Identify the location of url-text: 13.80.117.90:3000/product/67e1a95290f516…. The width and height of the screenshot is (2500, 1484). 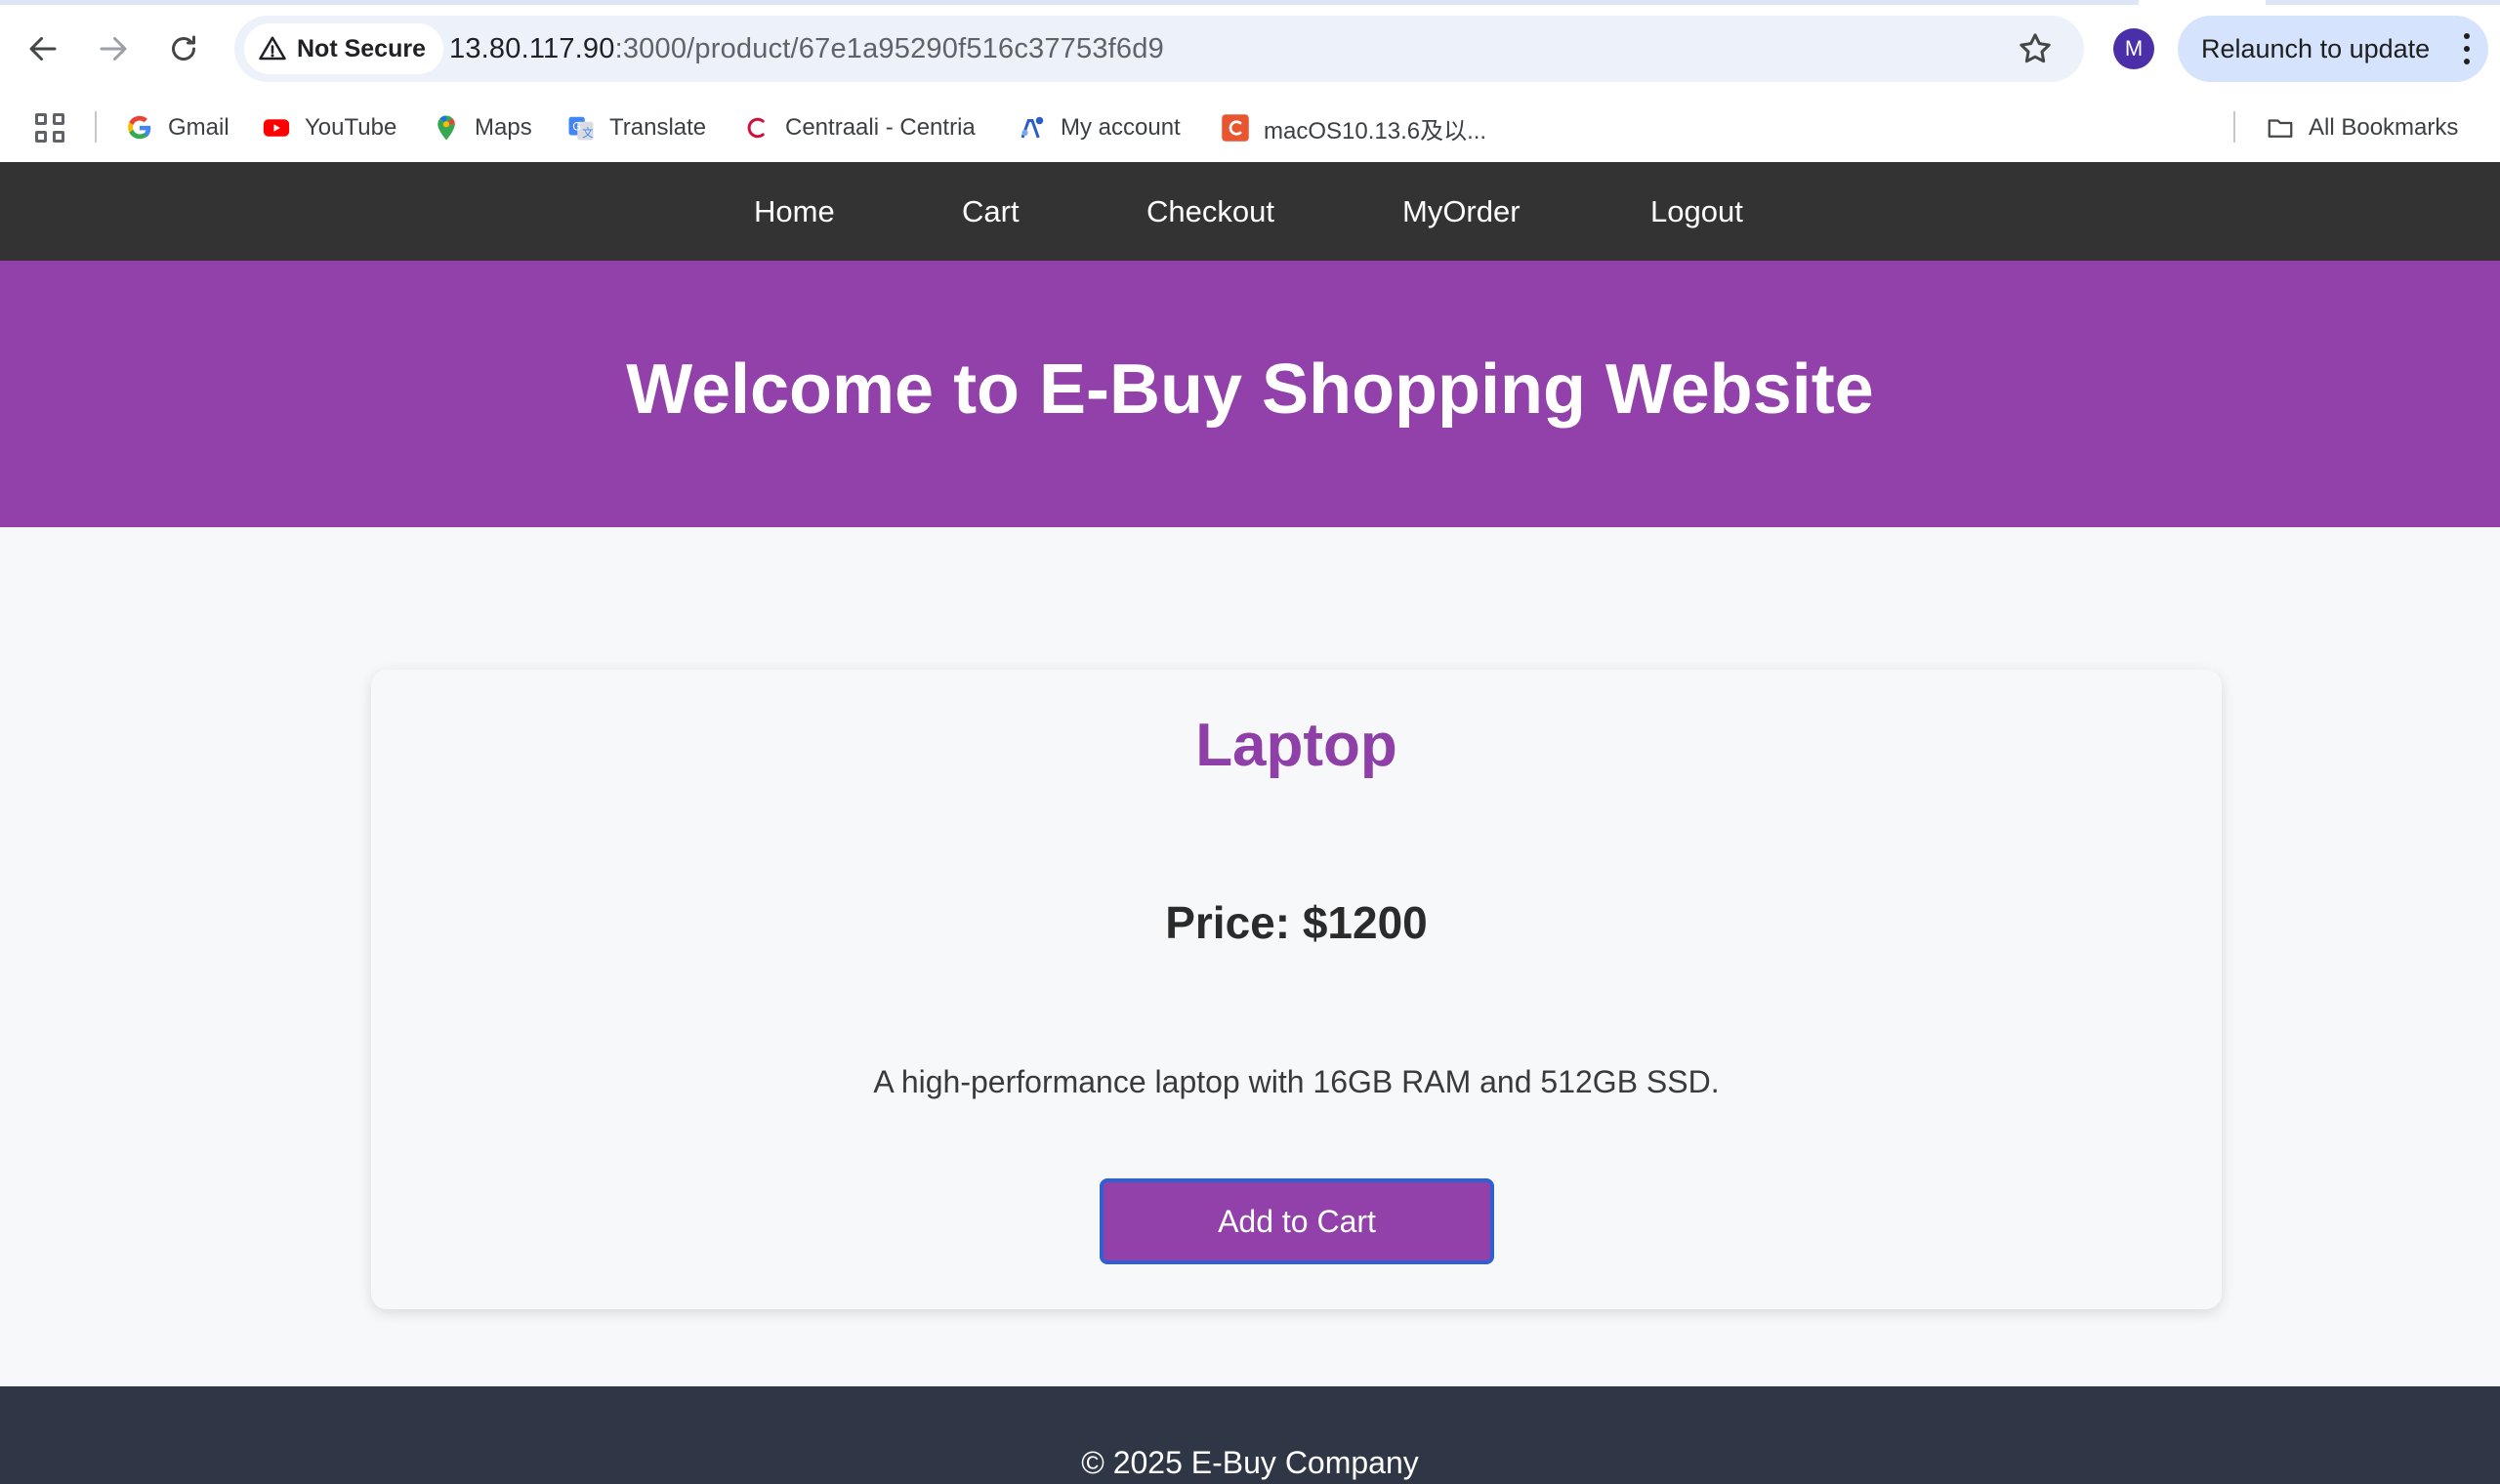
(806, 49).